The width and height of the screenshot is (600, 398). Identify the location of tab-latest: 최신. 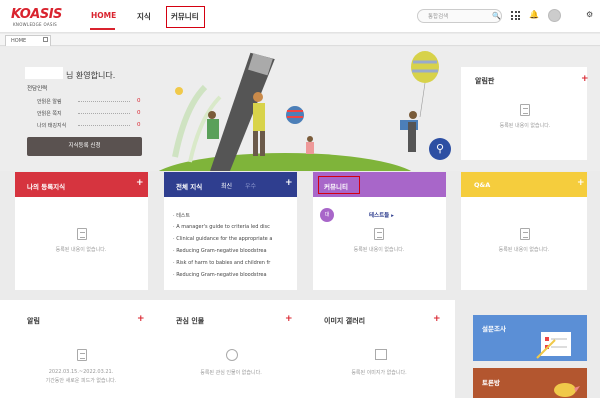
(226, 185).